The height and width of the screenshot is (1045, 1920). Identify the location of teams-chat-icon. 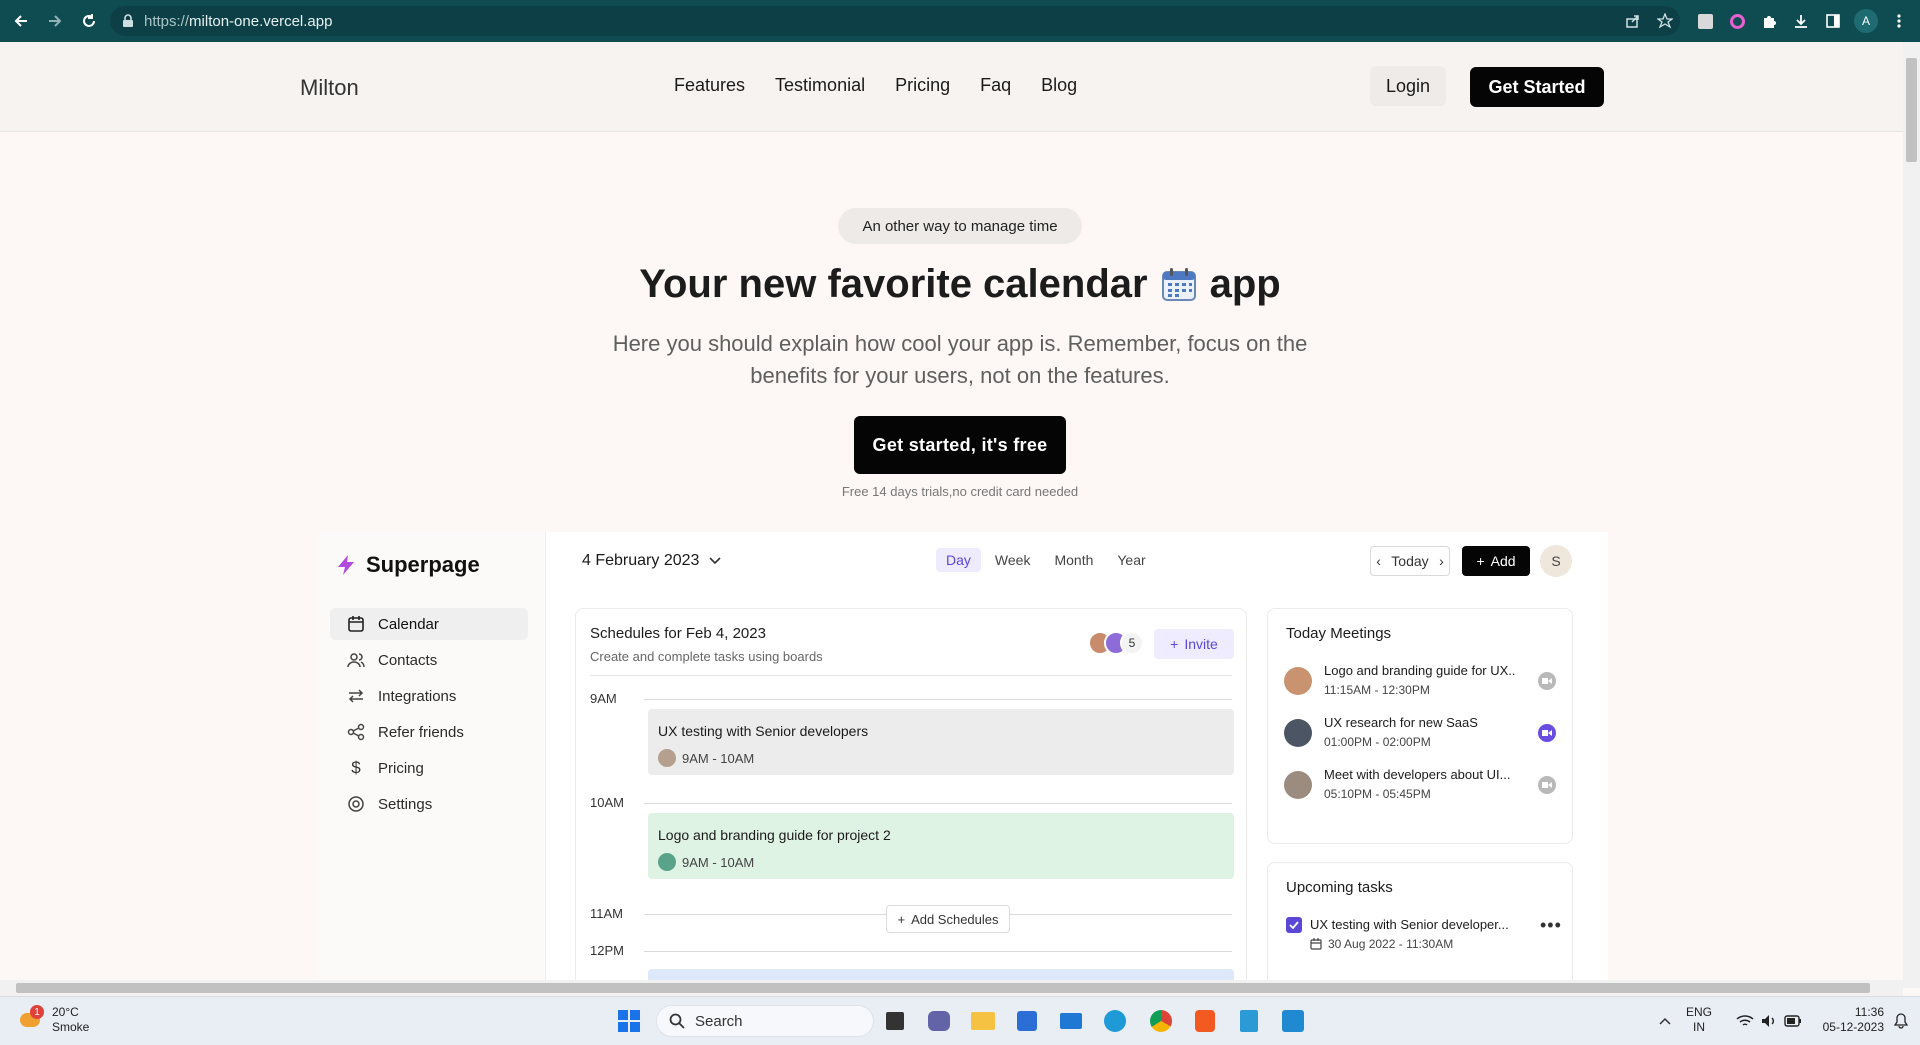
(939, 1021).